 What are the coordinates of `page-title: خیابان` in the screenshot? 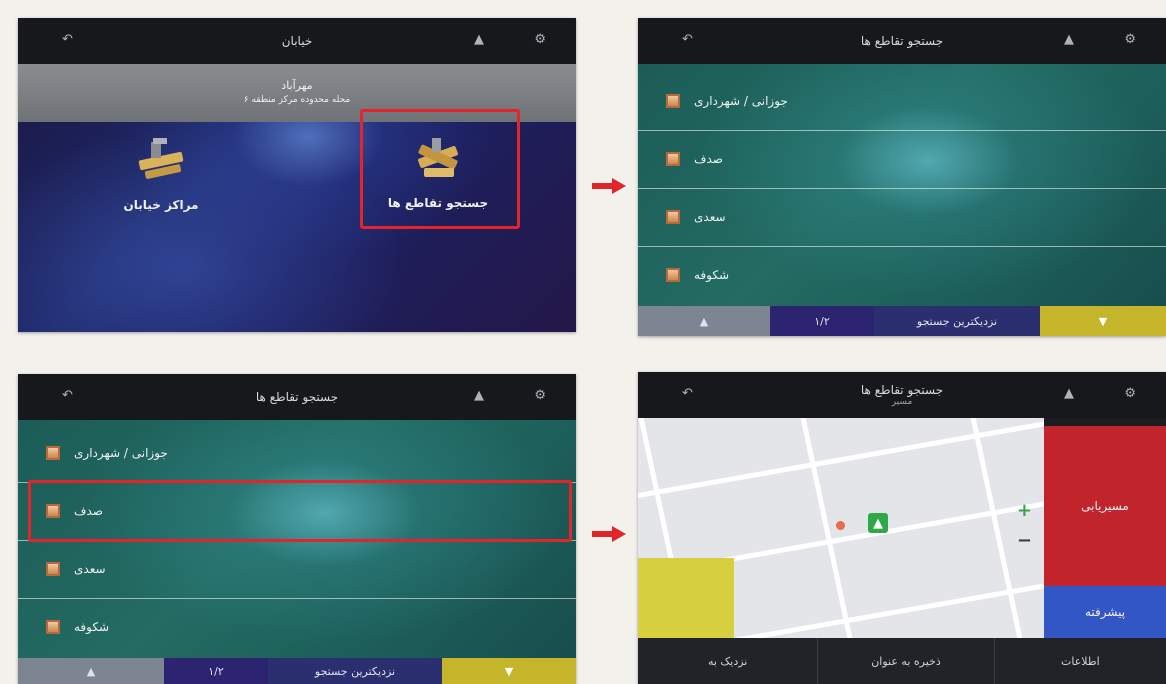 It's located at (297, 41).